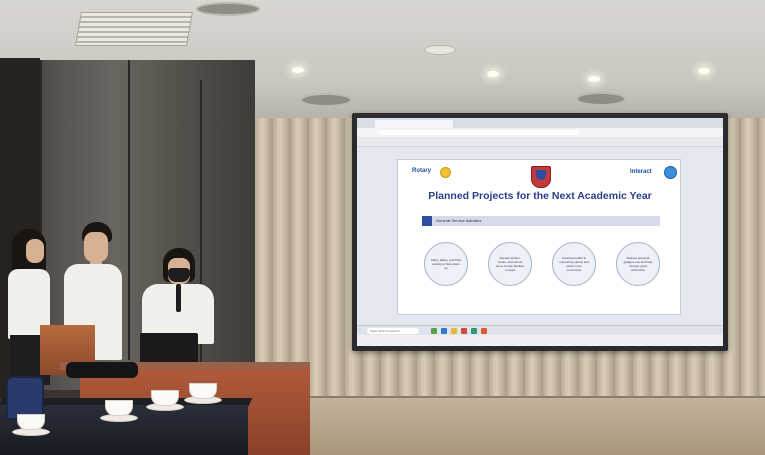  Describe the element at coordinates (129, 210) in the screenshot. I see `wall-seam` at that location.